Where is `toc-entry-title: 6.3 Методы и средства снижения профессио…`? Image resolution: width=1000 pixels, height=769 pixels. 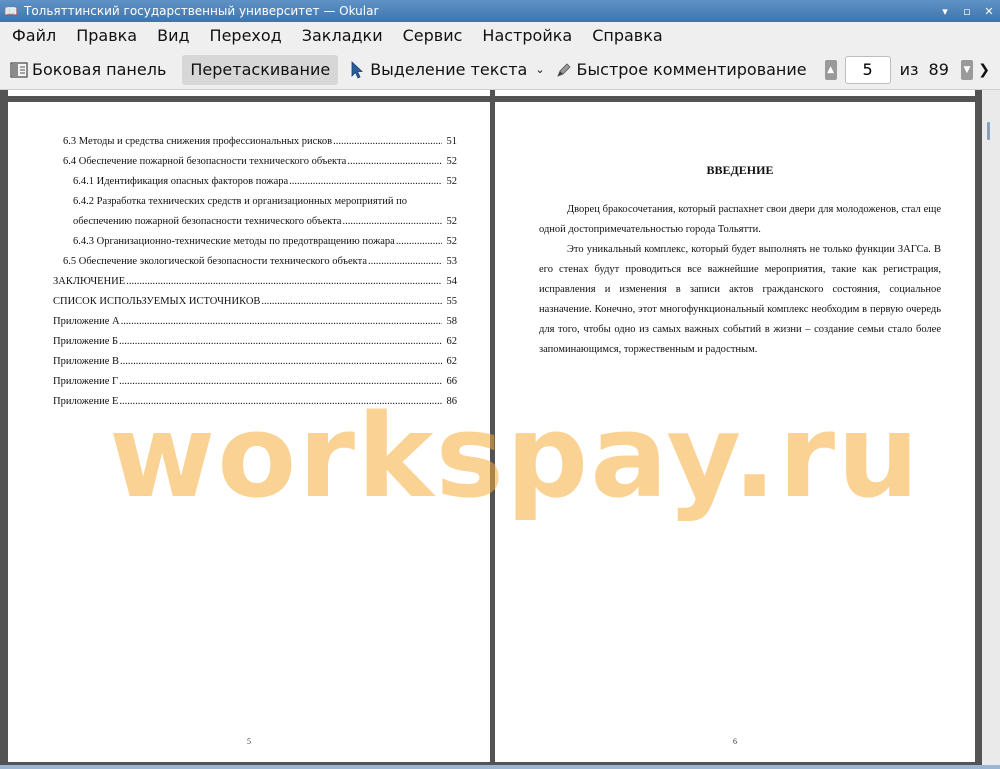 toc-entry-title: 6.3 Методы и средства снижения профессио… is located at coordinates (198, 141).